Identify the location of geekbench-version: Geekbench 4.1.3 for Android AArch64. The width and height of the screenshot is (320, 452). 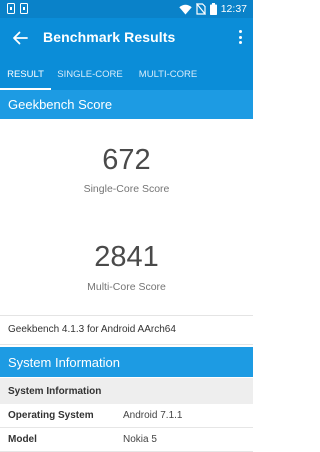
(92, 329).